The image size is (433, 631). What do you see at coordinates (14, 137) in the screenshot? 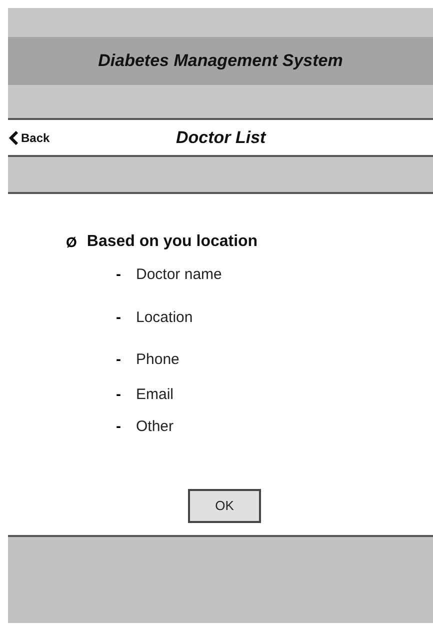
I see `chevron-left-icon` at bounding box center [14, 137].